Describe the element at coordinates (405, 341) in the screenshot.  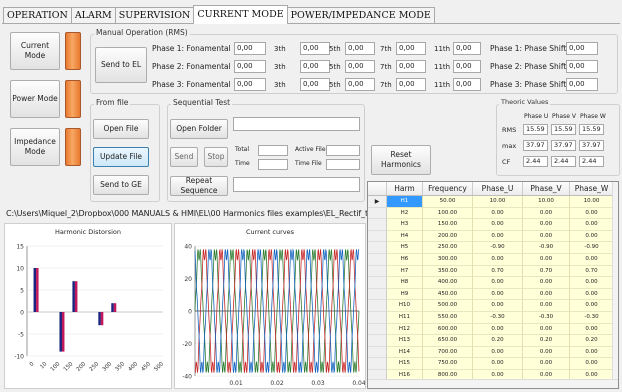
I see `grid-cell: H13` at that location.